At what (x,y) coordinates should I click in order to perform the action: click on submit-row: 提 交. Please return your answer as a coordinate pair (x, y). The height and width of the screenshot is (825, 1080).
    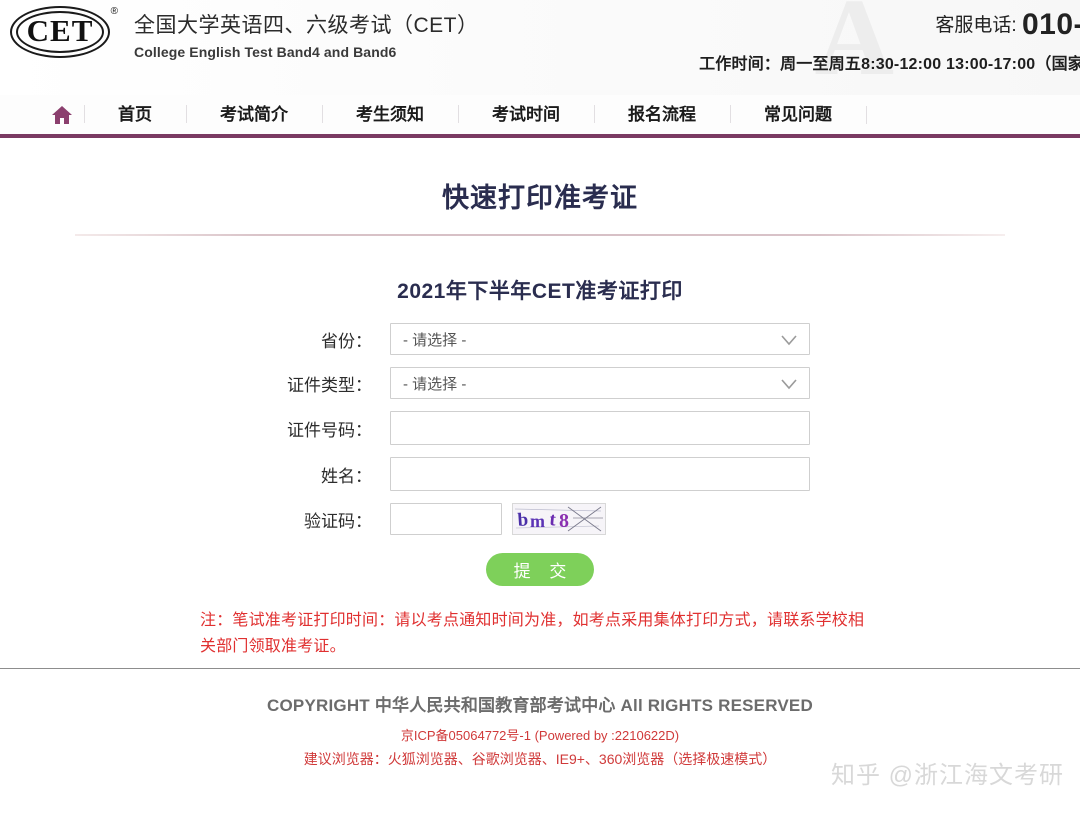
    Looking at the image, I should click on (540, 569).